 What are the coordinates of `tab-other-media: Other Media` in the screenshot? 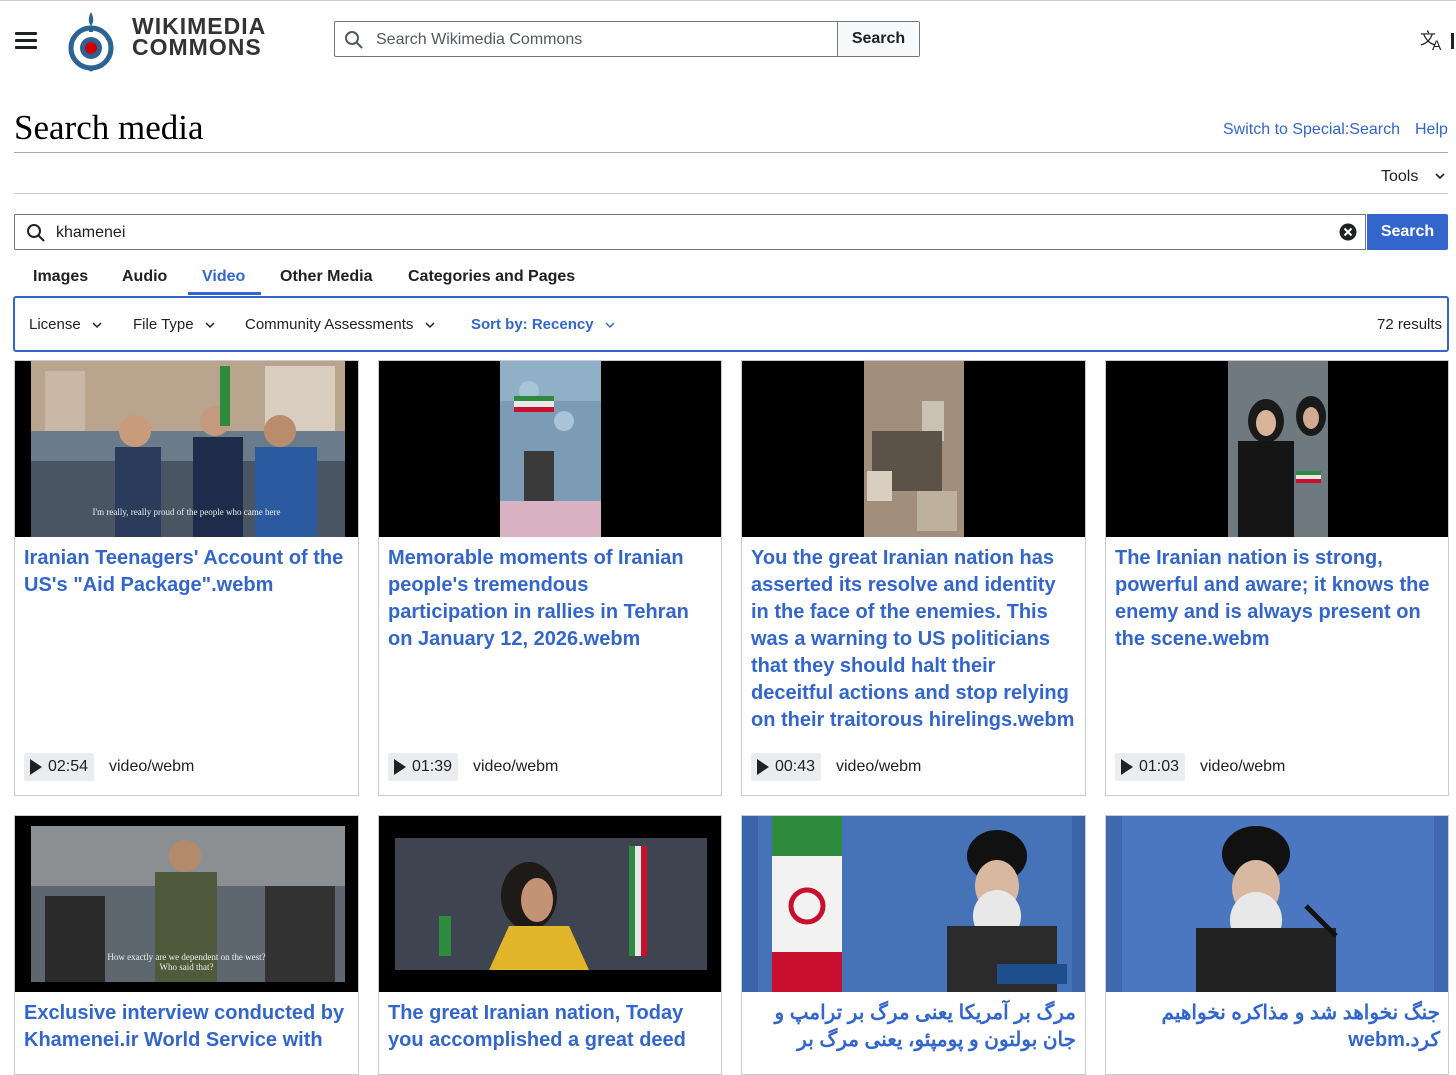 It's located at (326, 277).